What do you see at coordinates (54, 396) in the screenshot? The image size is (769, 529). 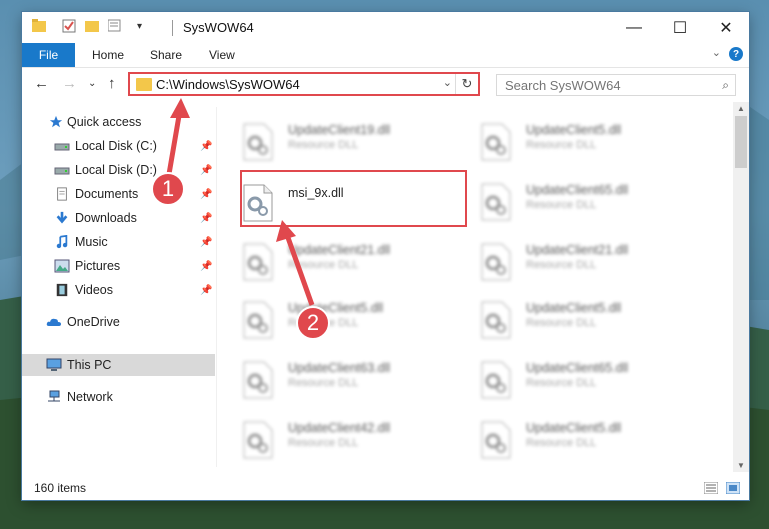 I see `network-icon` at bounding box center [54, 396].